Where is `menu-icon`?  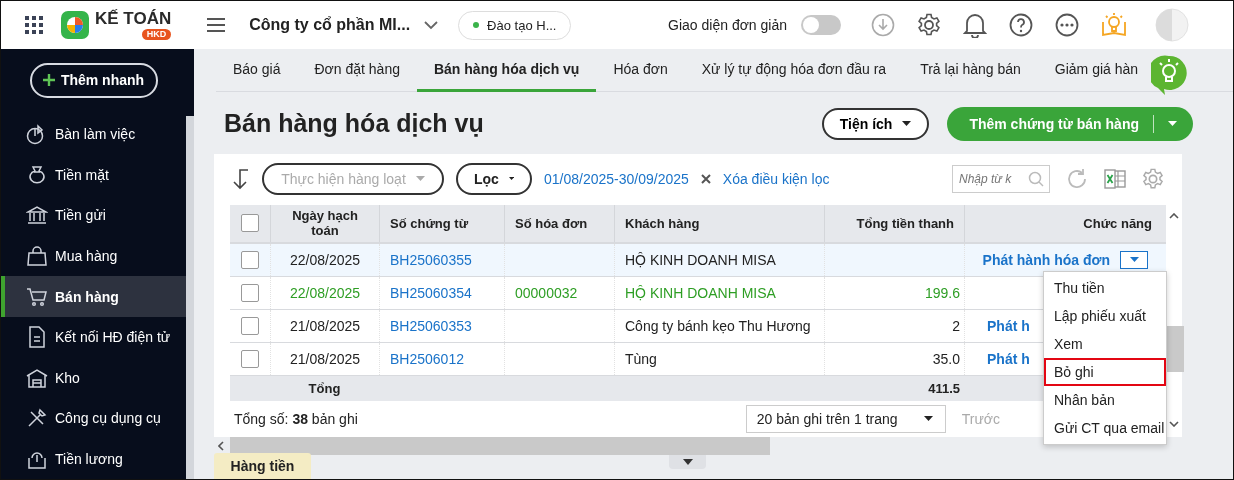
menu-icon is located at coordinates (216, 25).